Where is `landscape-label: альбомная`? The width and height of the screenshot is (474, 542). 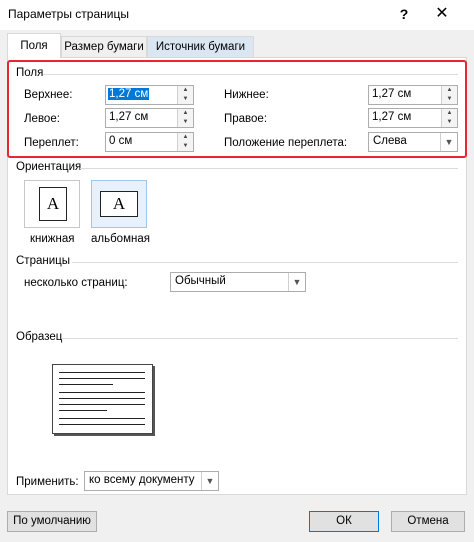
landscape-label: альбомная is located at coordinates (120, 239).